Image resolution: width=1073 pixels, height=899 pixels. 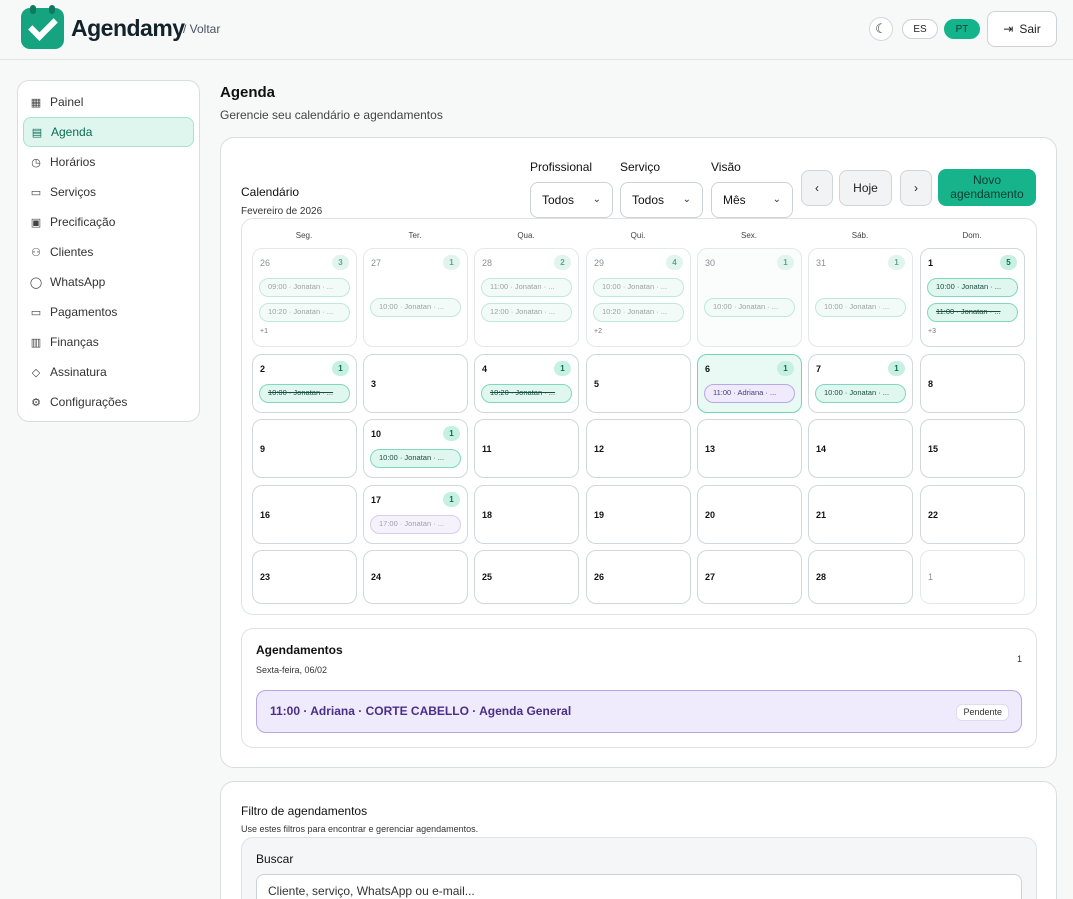 I want to click on calendar-day-cell: 19, so click(x=638, y=514).